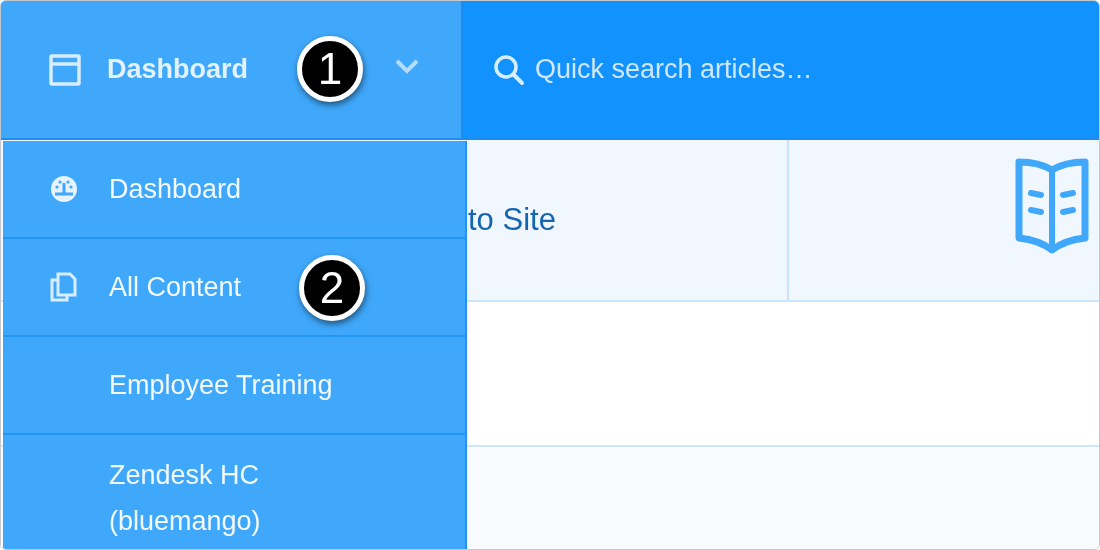 The image size is (1100, 550). What do you see at coordinates (63, 287) in the screenshot?
I see `pages-icon` at bounding box center [63, 287].